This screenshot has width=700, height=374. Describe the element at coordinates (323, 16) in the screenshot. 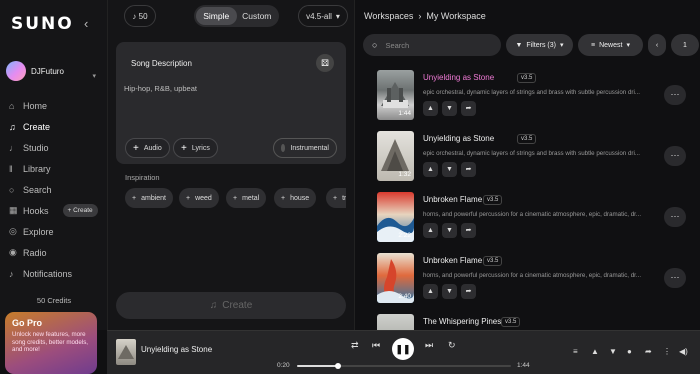

I see `model-version-select: v4.5-all ▾` at that location.